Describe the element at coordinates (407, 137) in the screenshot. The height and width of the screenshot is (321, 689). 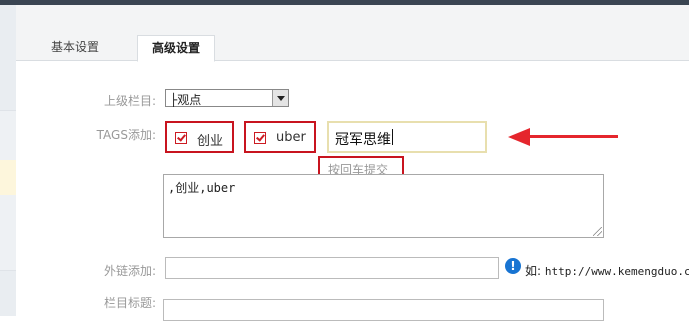
I see `tag-input: 冠军思维` at that location.